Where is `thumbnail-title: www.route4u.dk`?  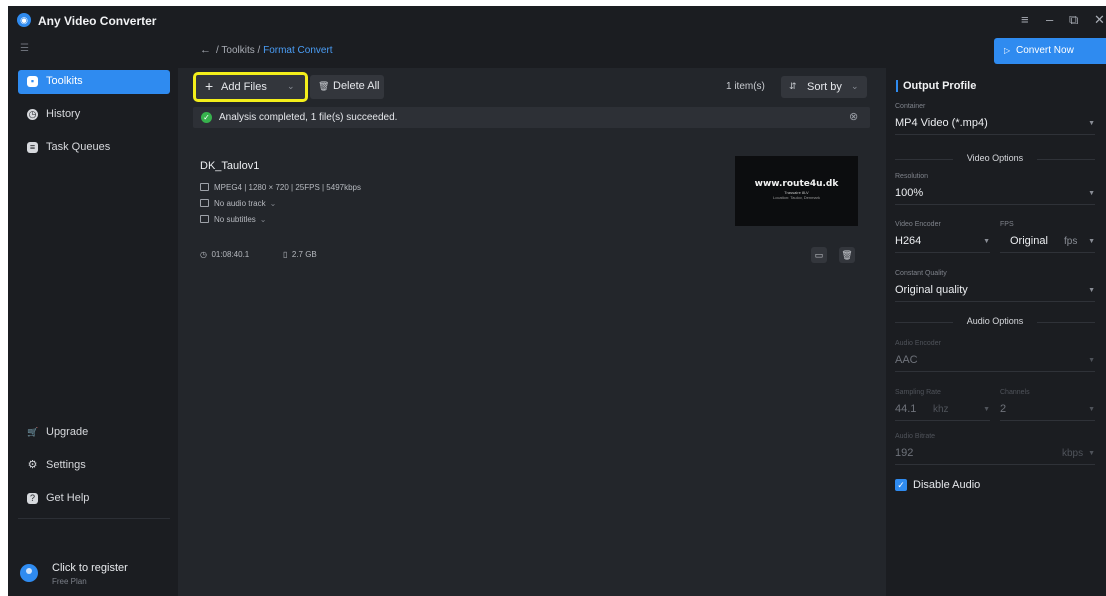 thumbnail-title: www.route4u.dk is located at coordinates (796, 184).